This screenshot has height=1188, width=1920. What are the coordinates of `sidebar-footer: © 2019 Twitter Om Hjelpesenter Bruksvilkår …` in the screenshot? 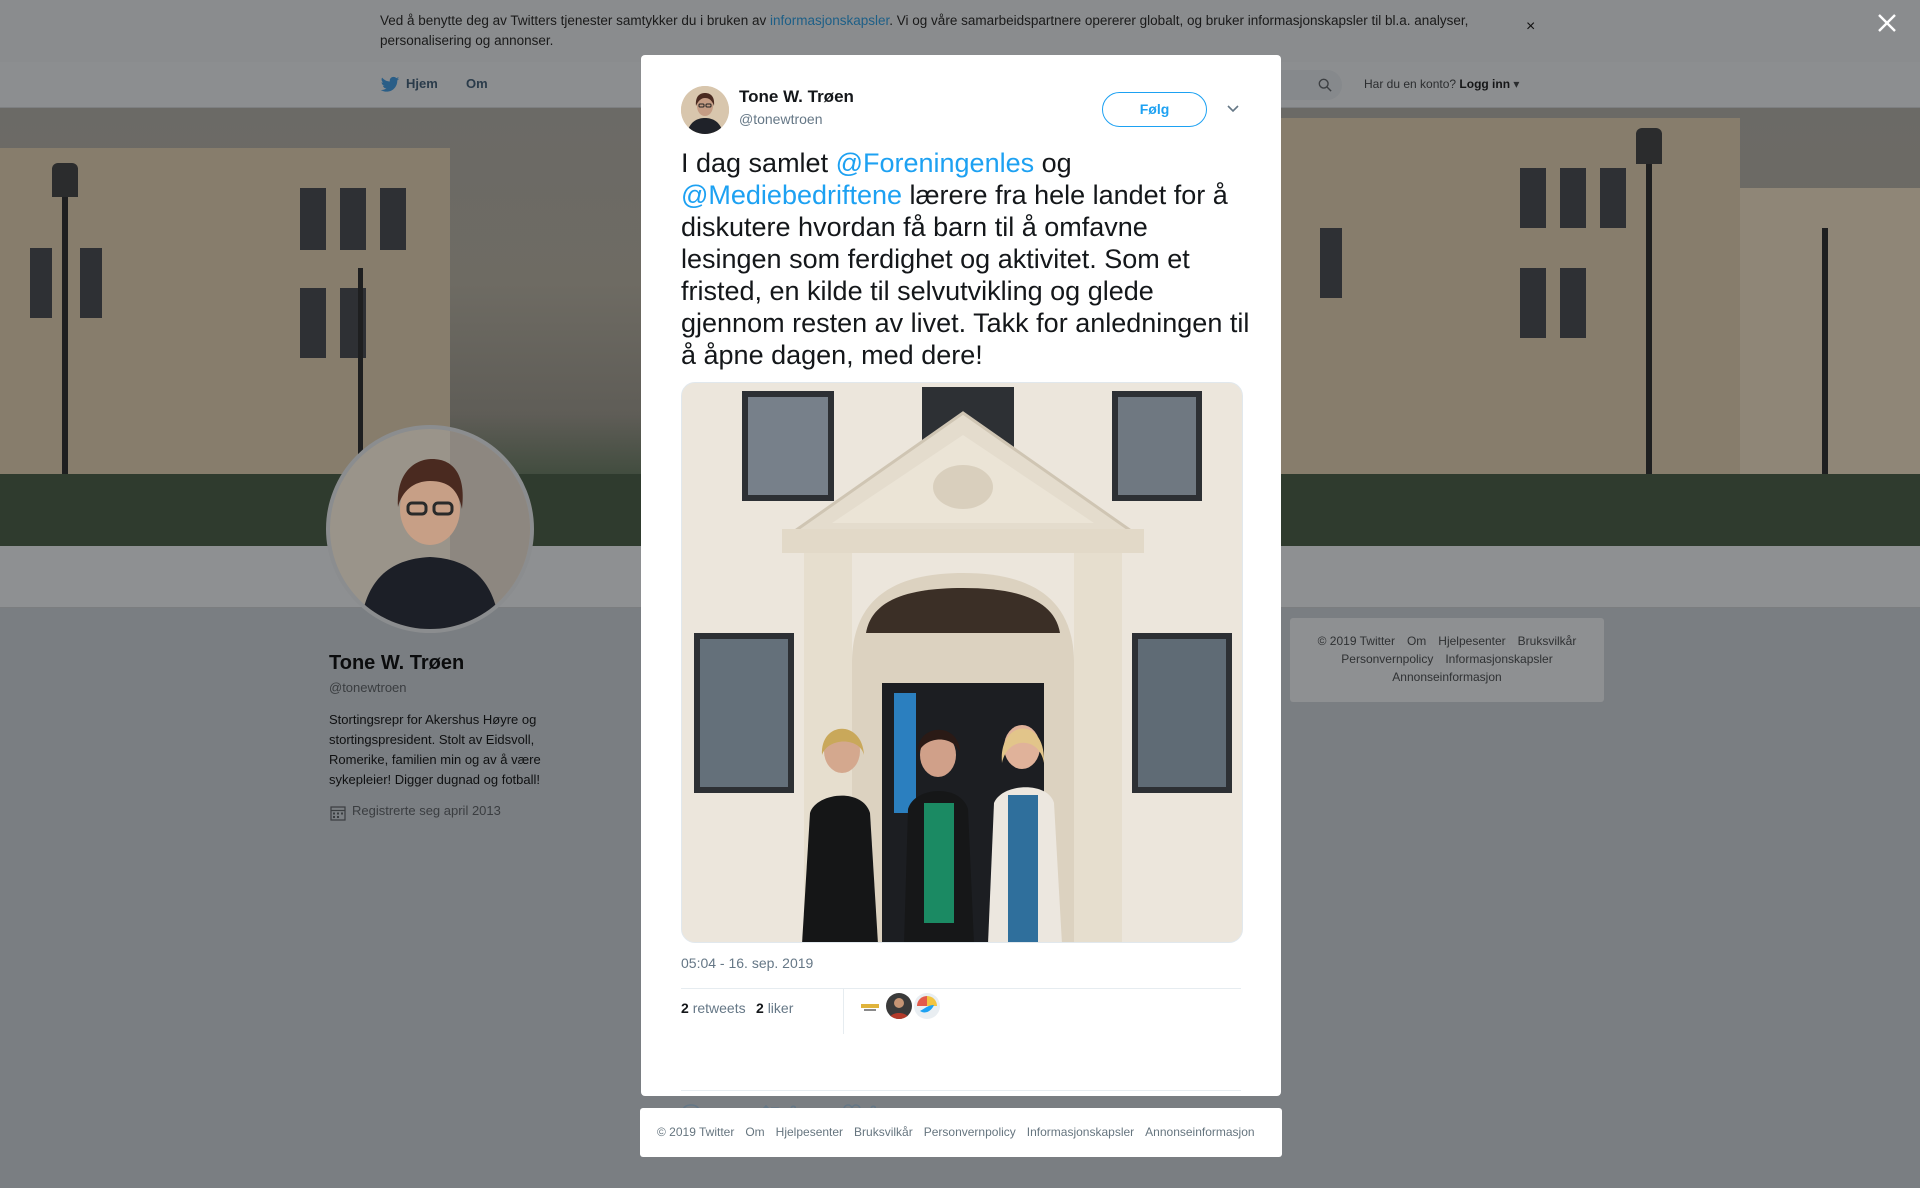 It's located at (1447, 660).